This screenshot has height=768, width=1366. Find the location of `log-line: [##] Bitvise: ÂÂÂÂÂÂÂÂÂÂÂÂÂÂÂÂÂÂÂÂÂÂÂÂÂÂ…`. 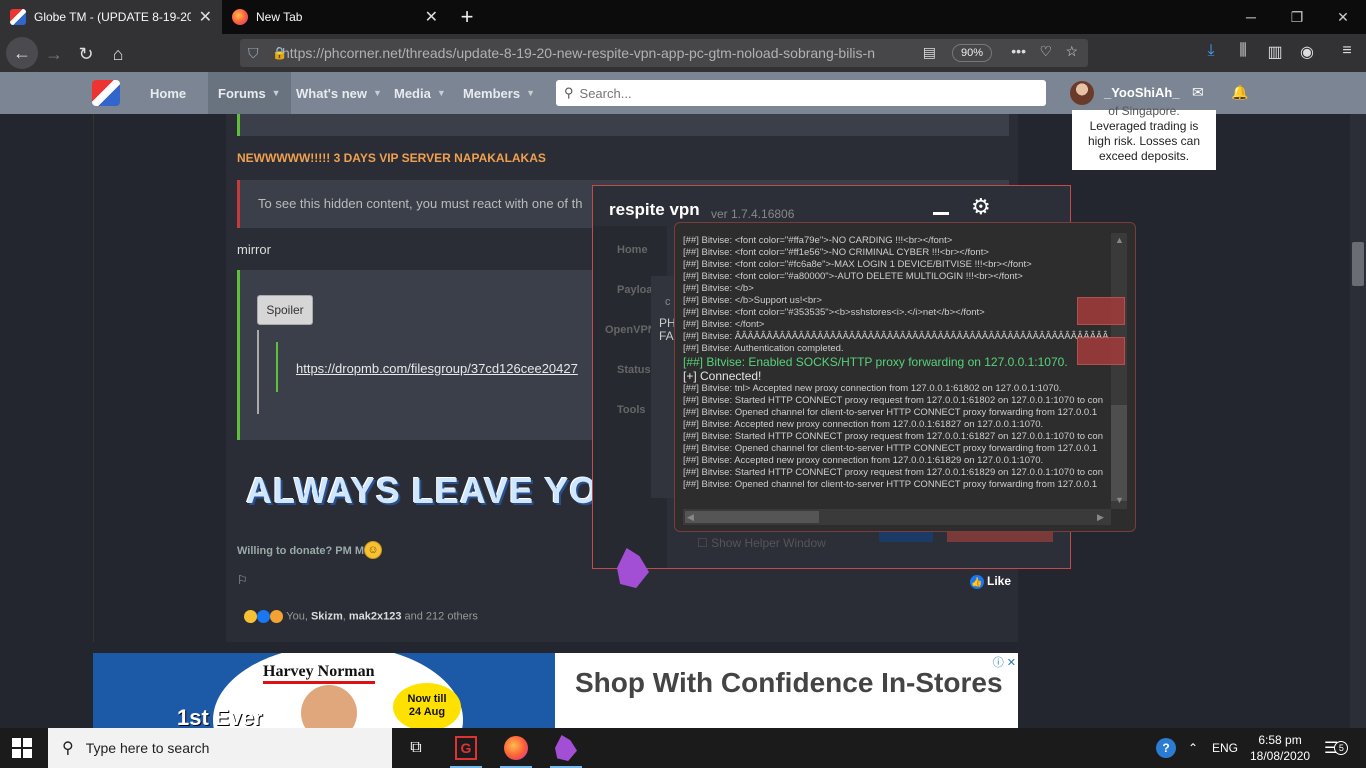

log-line: [##] Bitvise: ÂÂÂÂÂÂÂÂÂÂÂÂÂÂÂÂÂÂÂÂÂÂÂÂÂÂ… is located at coordinates (896, 336).